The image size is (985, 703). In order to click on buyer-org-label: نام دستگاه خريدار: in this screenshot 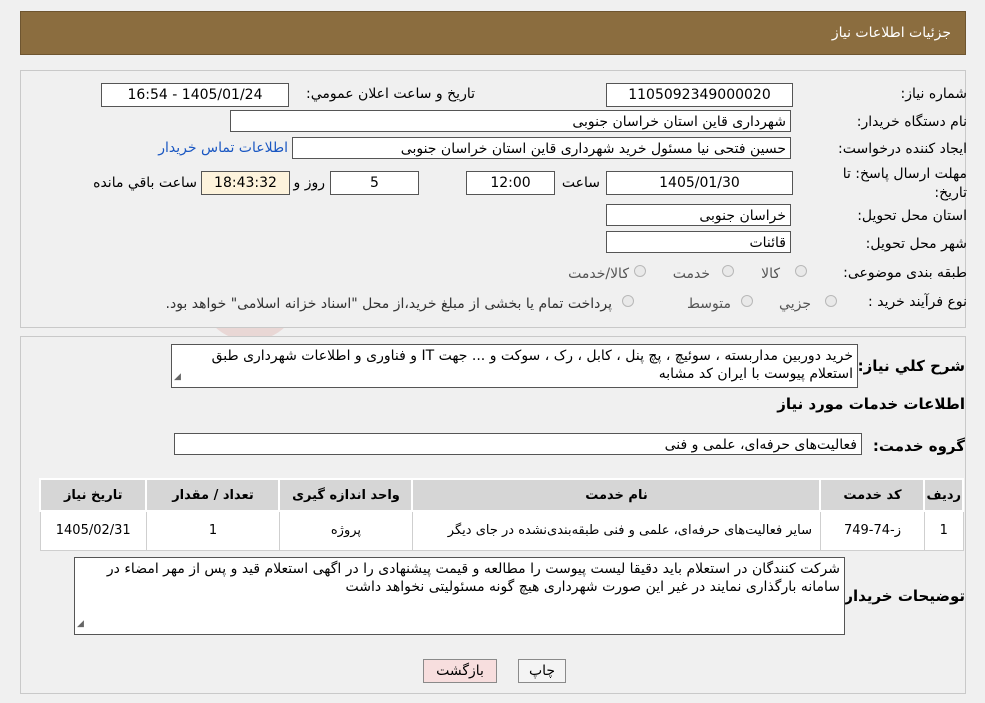, I will do `click(911, 122)`.